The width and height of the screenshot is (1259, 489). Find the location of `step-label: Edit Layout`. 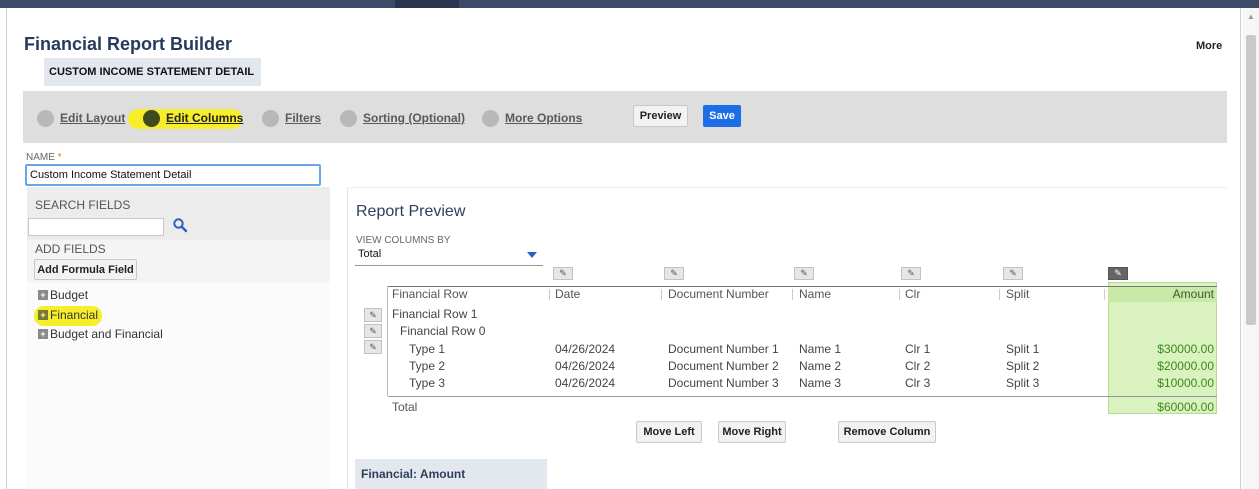

step-label: Edit Layout is located at coordinates (93, 118).